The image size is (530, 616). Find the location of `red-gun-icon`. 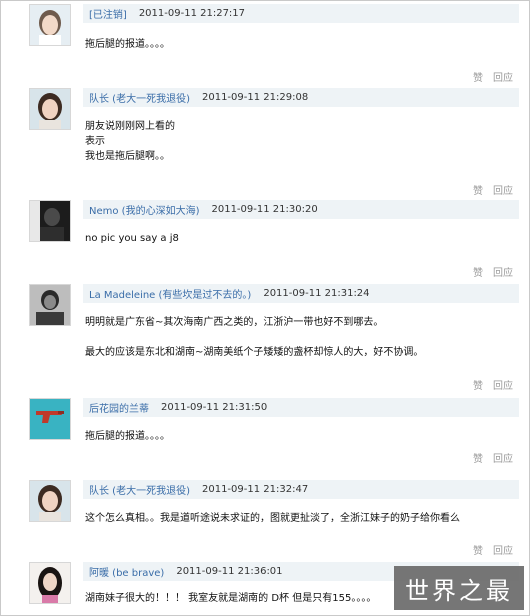

red-gun-icon is located at coordinates (50, 419).